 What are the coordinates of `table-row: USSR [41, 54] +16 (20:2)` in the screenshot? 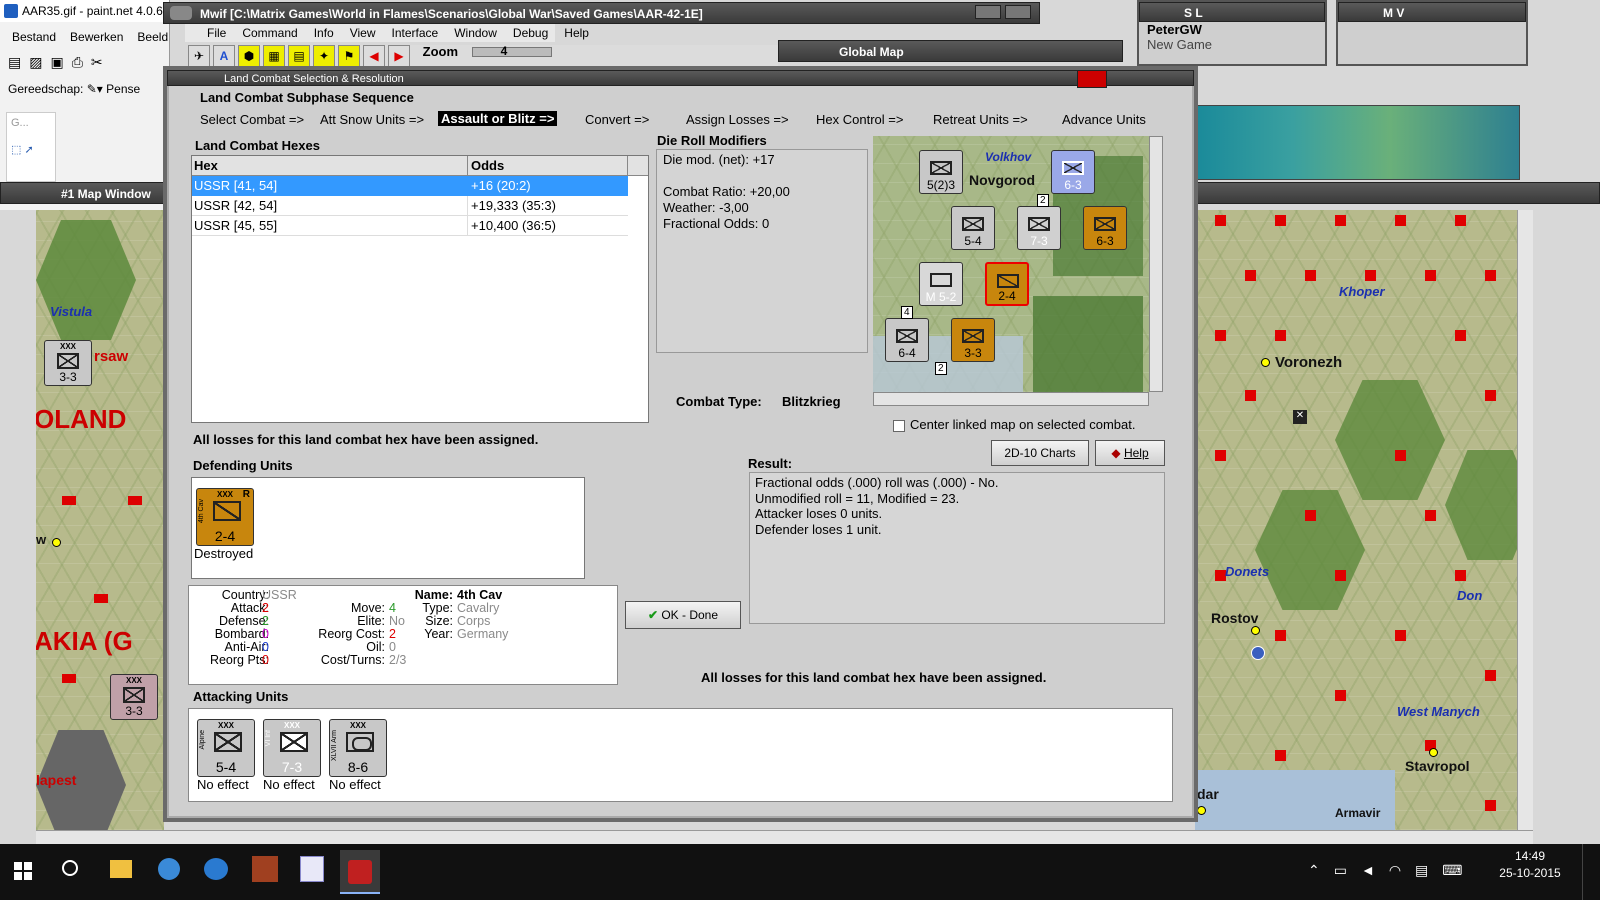 It's located at (410, 186).